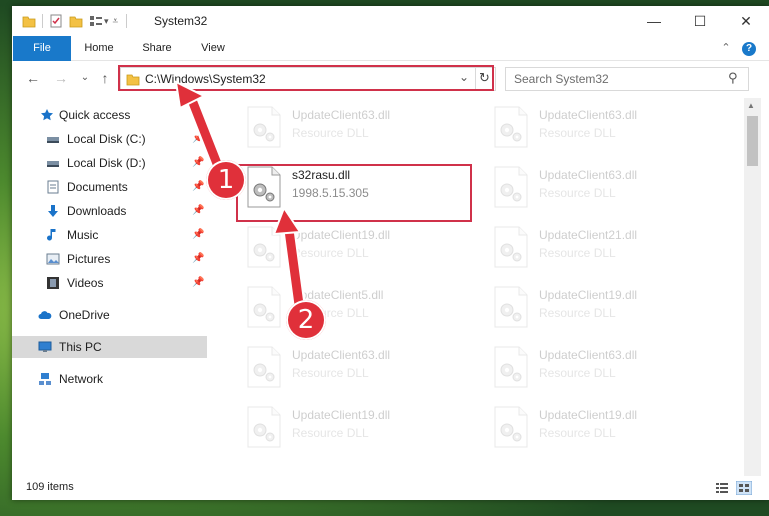  I want to click on annotation-arrows, so click(240, 199).